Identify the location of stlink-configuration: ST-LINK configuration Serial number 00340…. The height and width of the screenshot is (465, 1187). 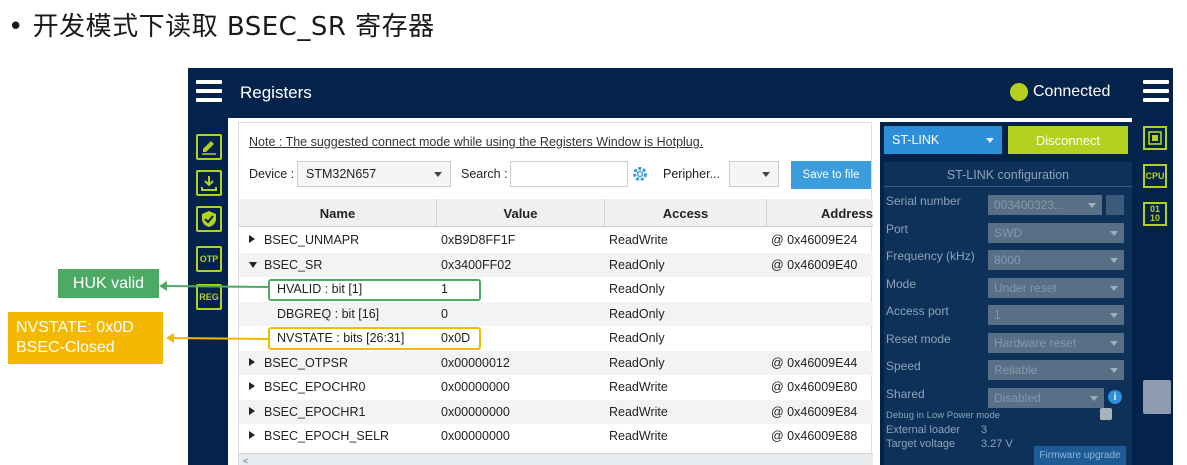
(1008, 313).